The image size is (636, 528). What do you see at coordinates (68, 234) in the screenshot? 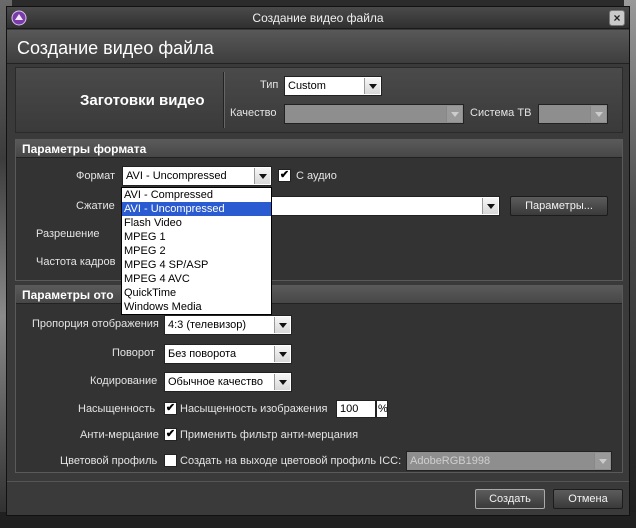
I see `resolution-label: Разрешение` at bounding box center [68, 234].